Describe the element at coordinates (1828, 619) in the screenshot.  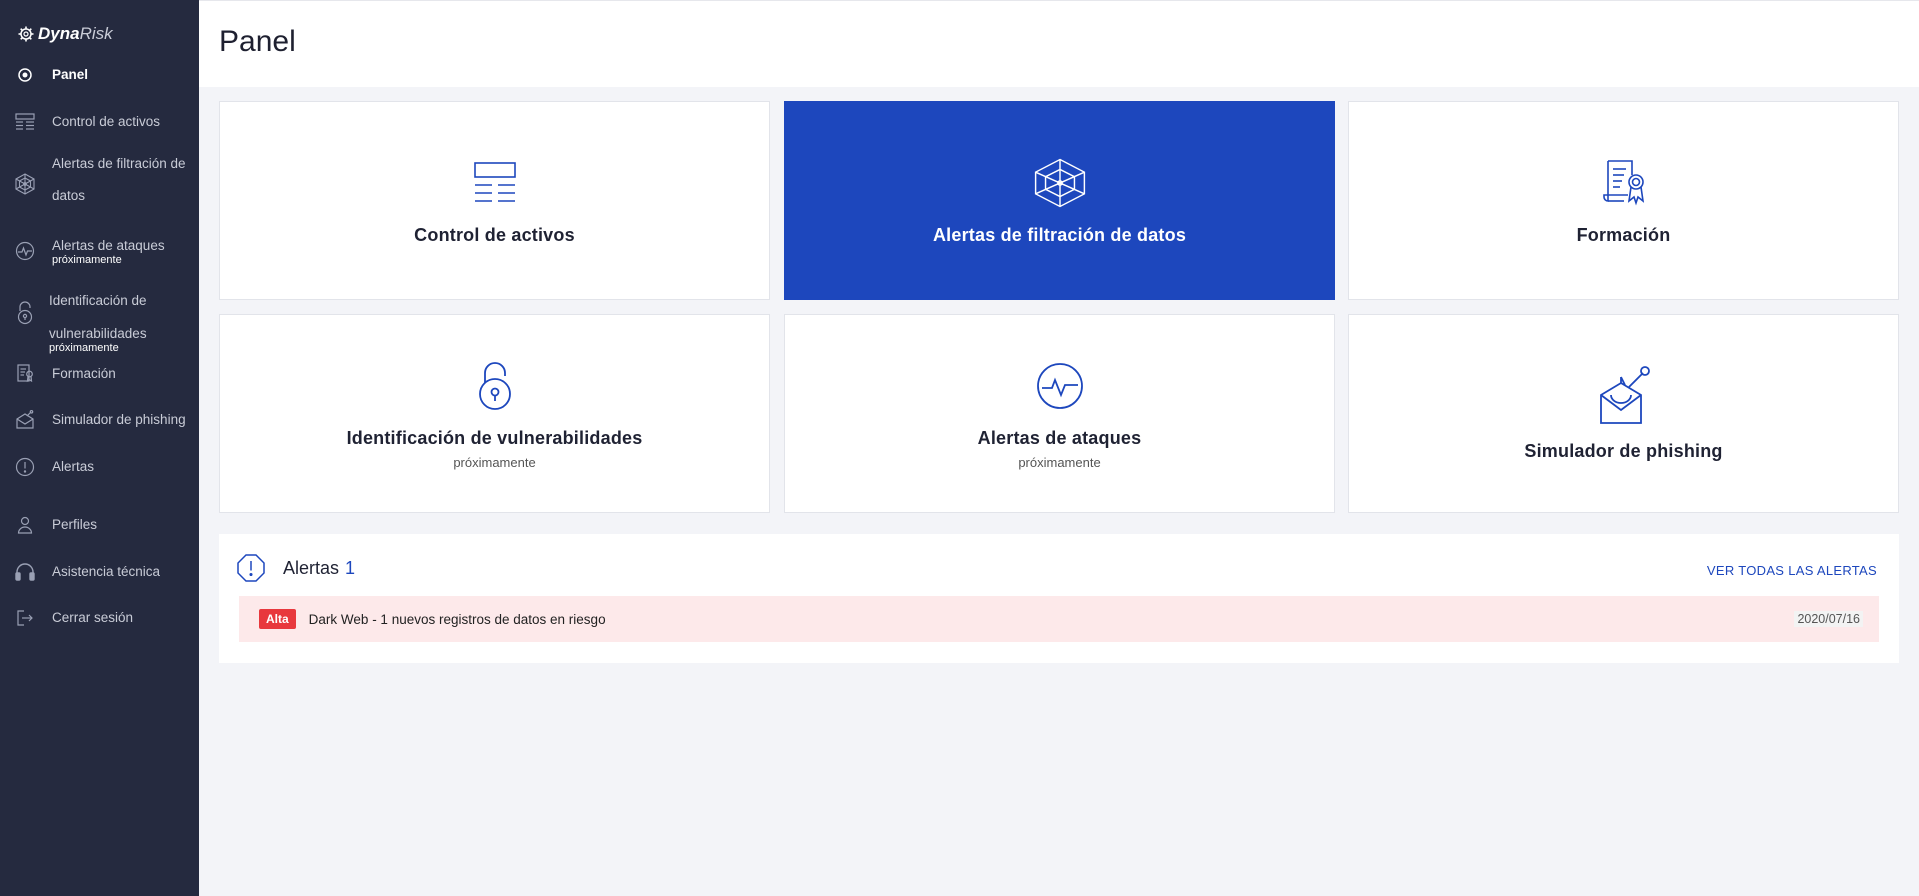
I see `alert-date: 2020/07/16` at that location.